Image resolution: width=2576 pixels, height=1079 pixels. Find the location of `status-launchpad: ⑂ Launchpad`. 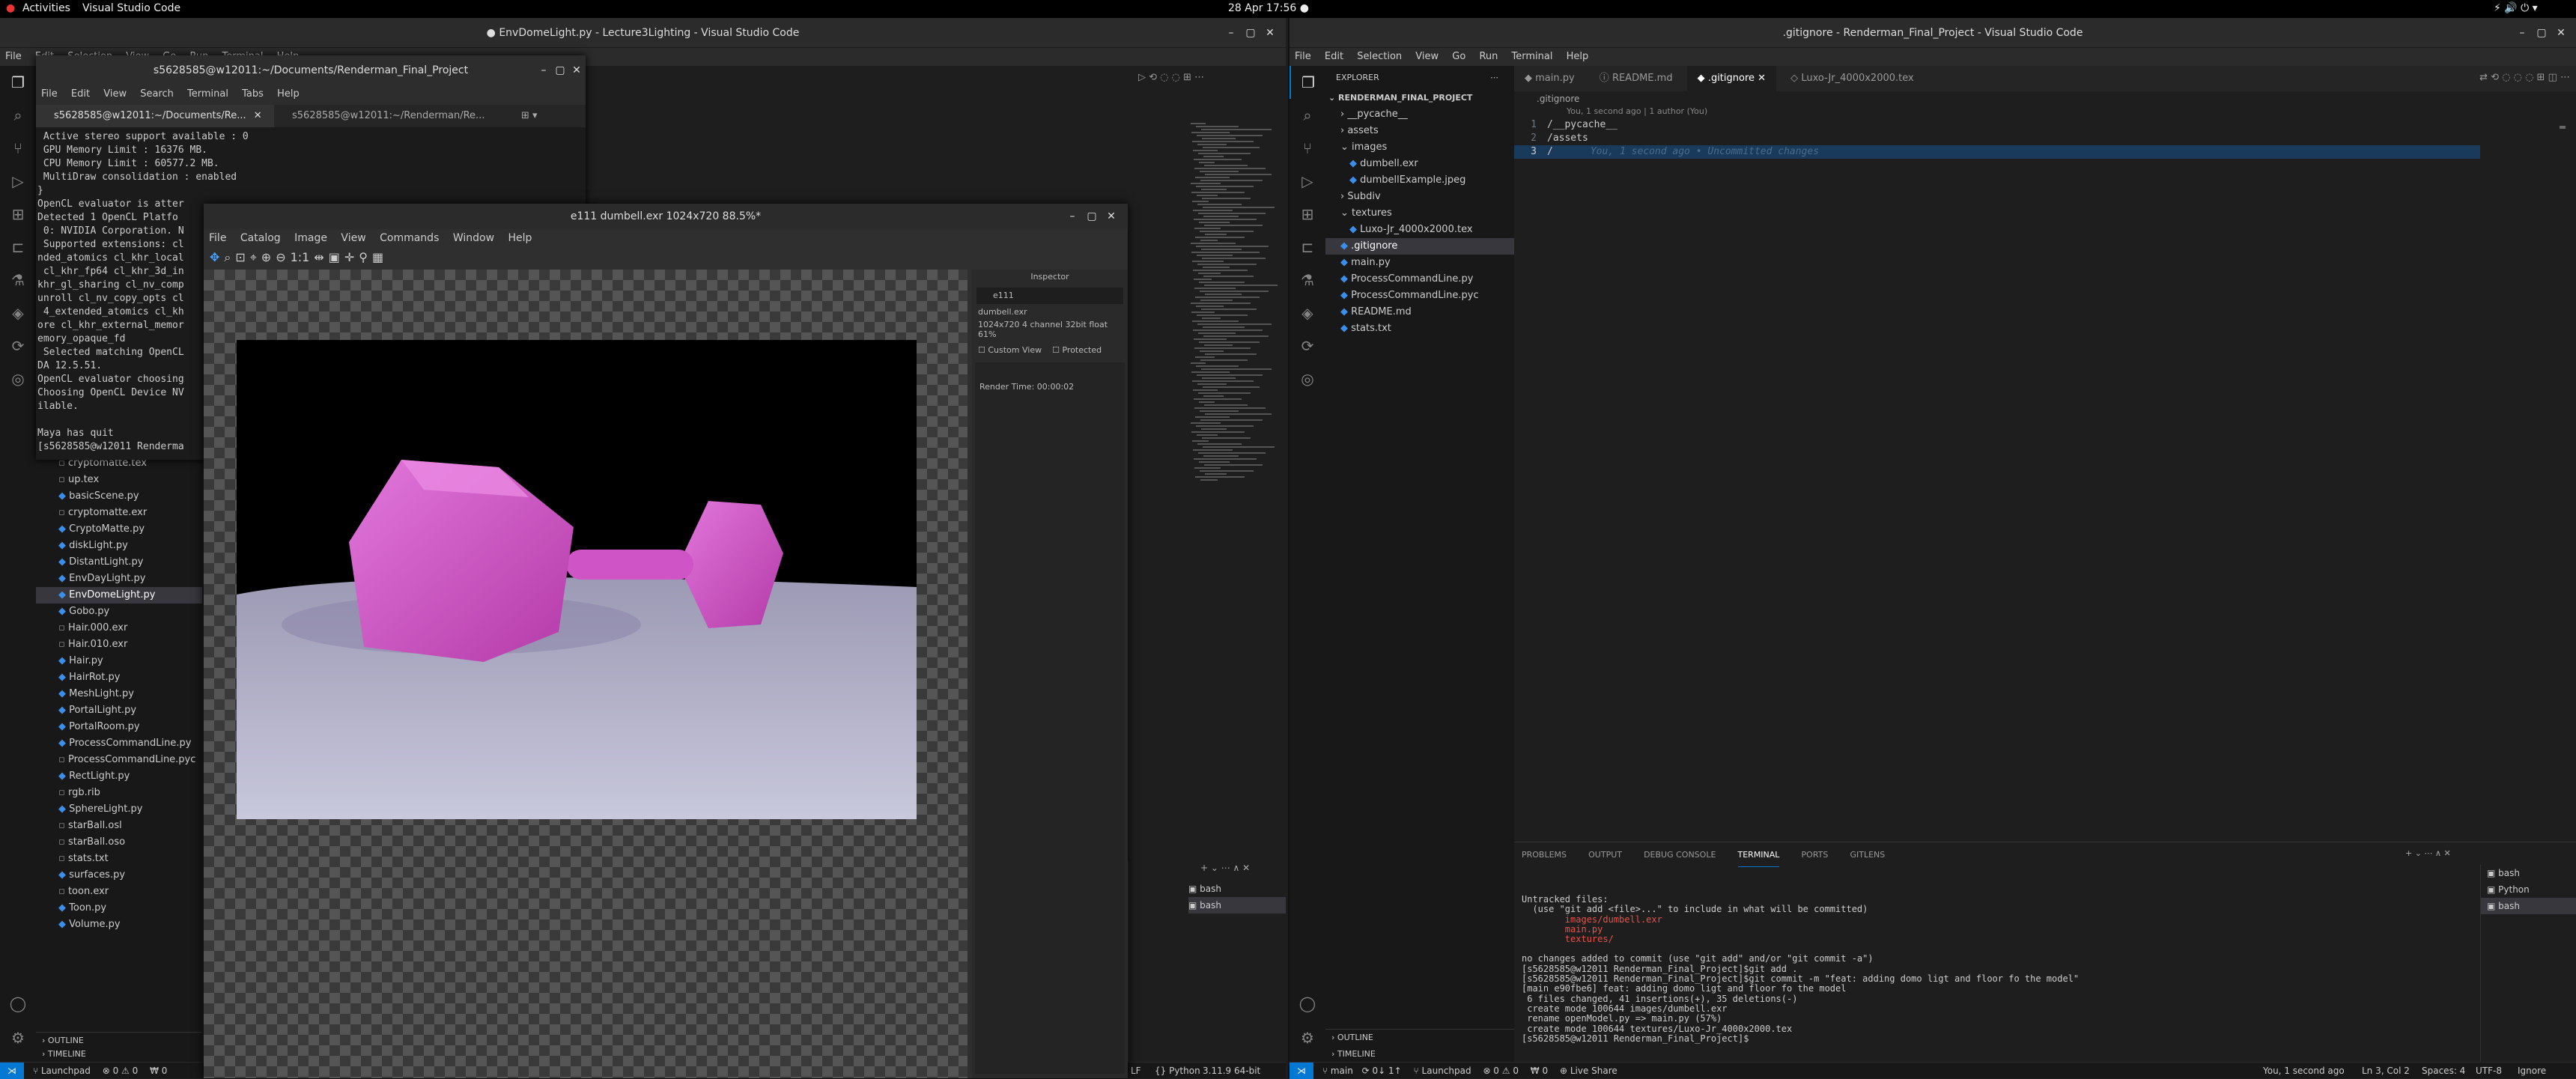

status-launchpad: ⑂ Launchpad is located at coordinates (1442, 1071).